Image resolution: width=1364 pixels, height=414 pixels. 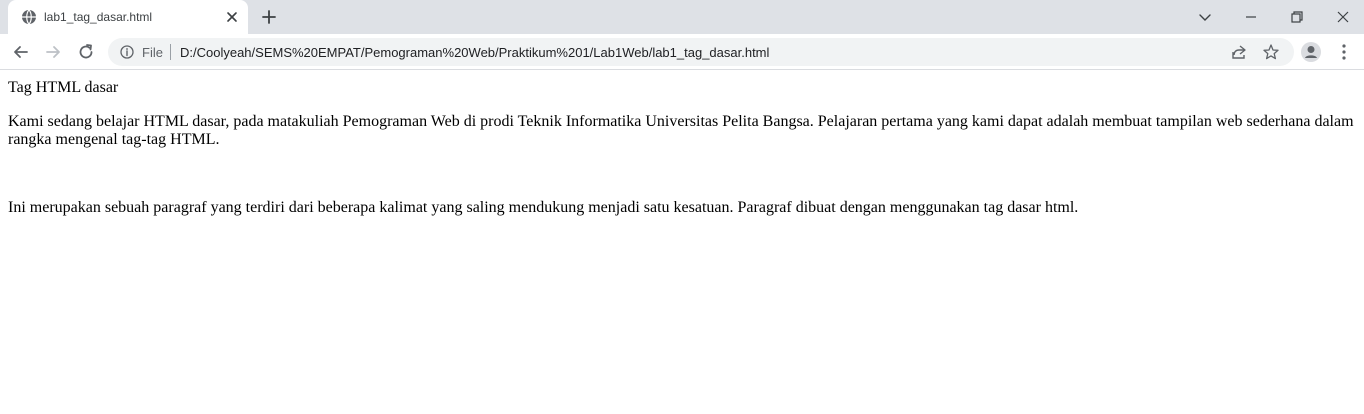 What do you see at coordinates (1297, 17) in the screenshot?
I see `restore-icon` at bounding box center [1297, 17].